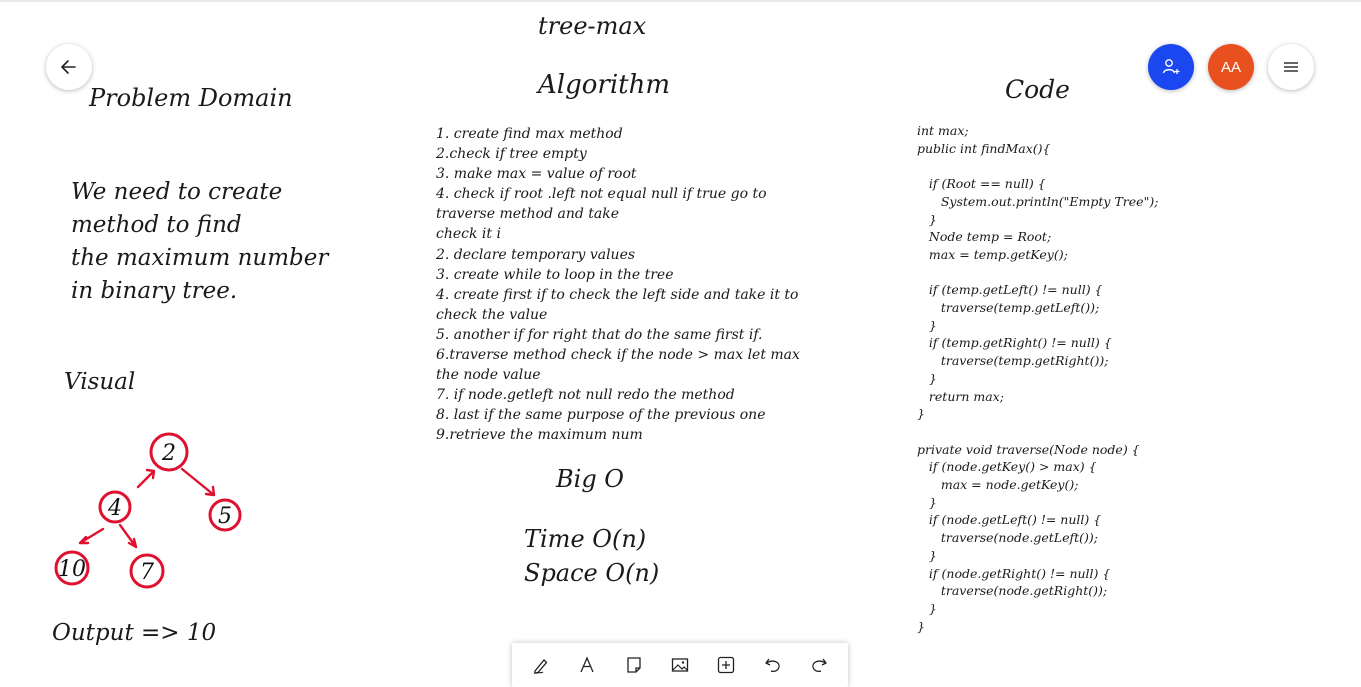 The width and height of the screenshot is (1361, 687). What do you see at coordinates (1009, 520) in the screenshot?
I see `code-line: if (node.getLeft() != null) {` at bounding box center [1009, 520].